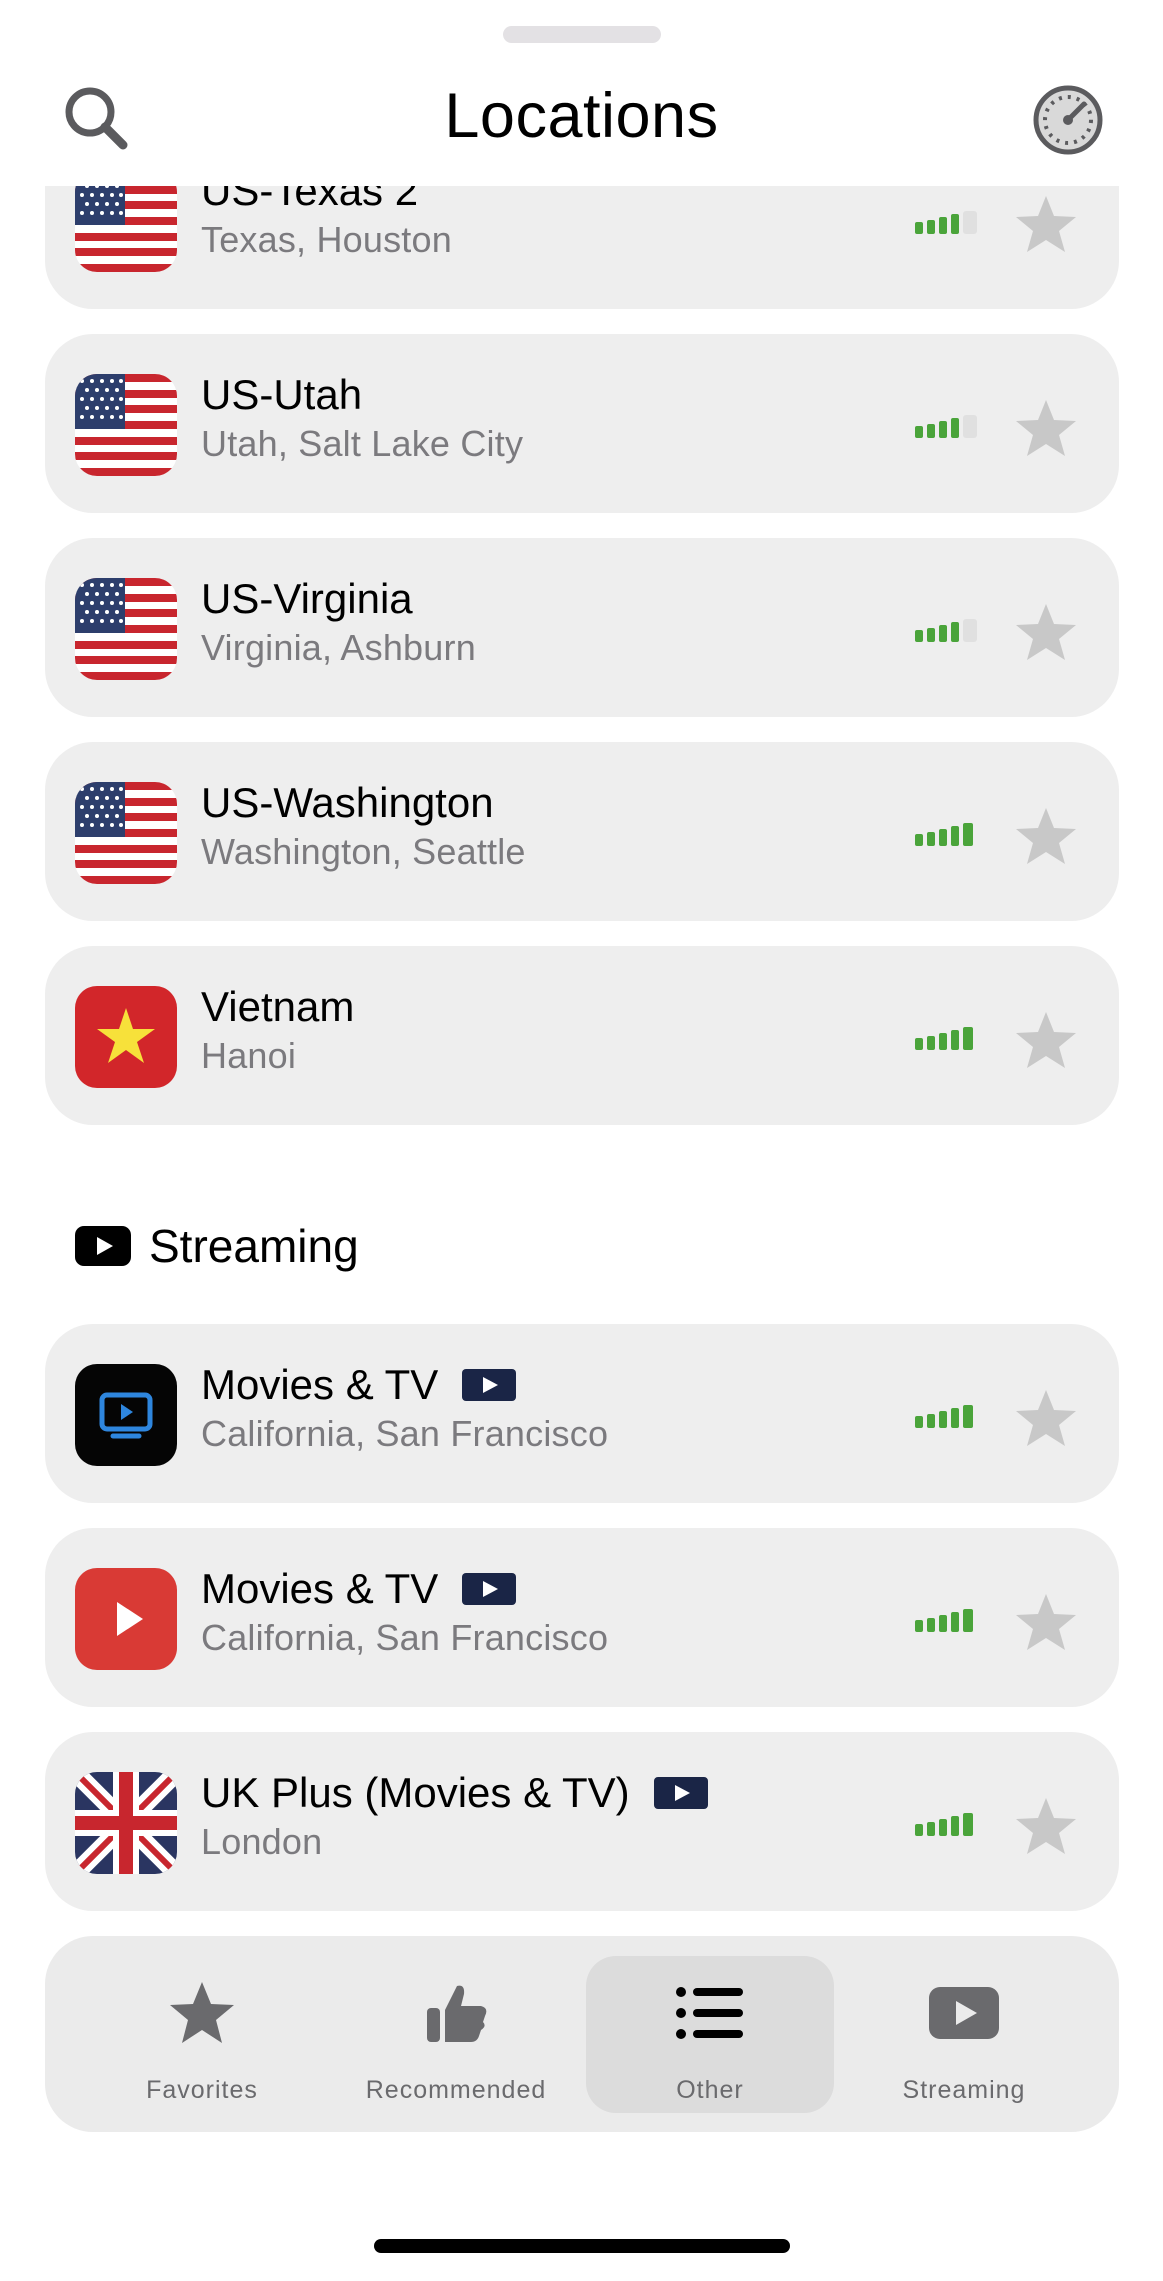 This screenshot has width=1163, height=2281. Describe the element at coordinates (582, 247) in the screenshot. I see `location-row: US-Texas 2 Texas, Houston` at that location.